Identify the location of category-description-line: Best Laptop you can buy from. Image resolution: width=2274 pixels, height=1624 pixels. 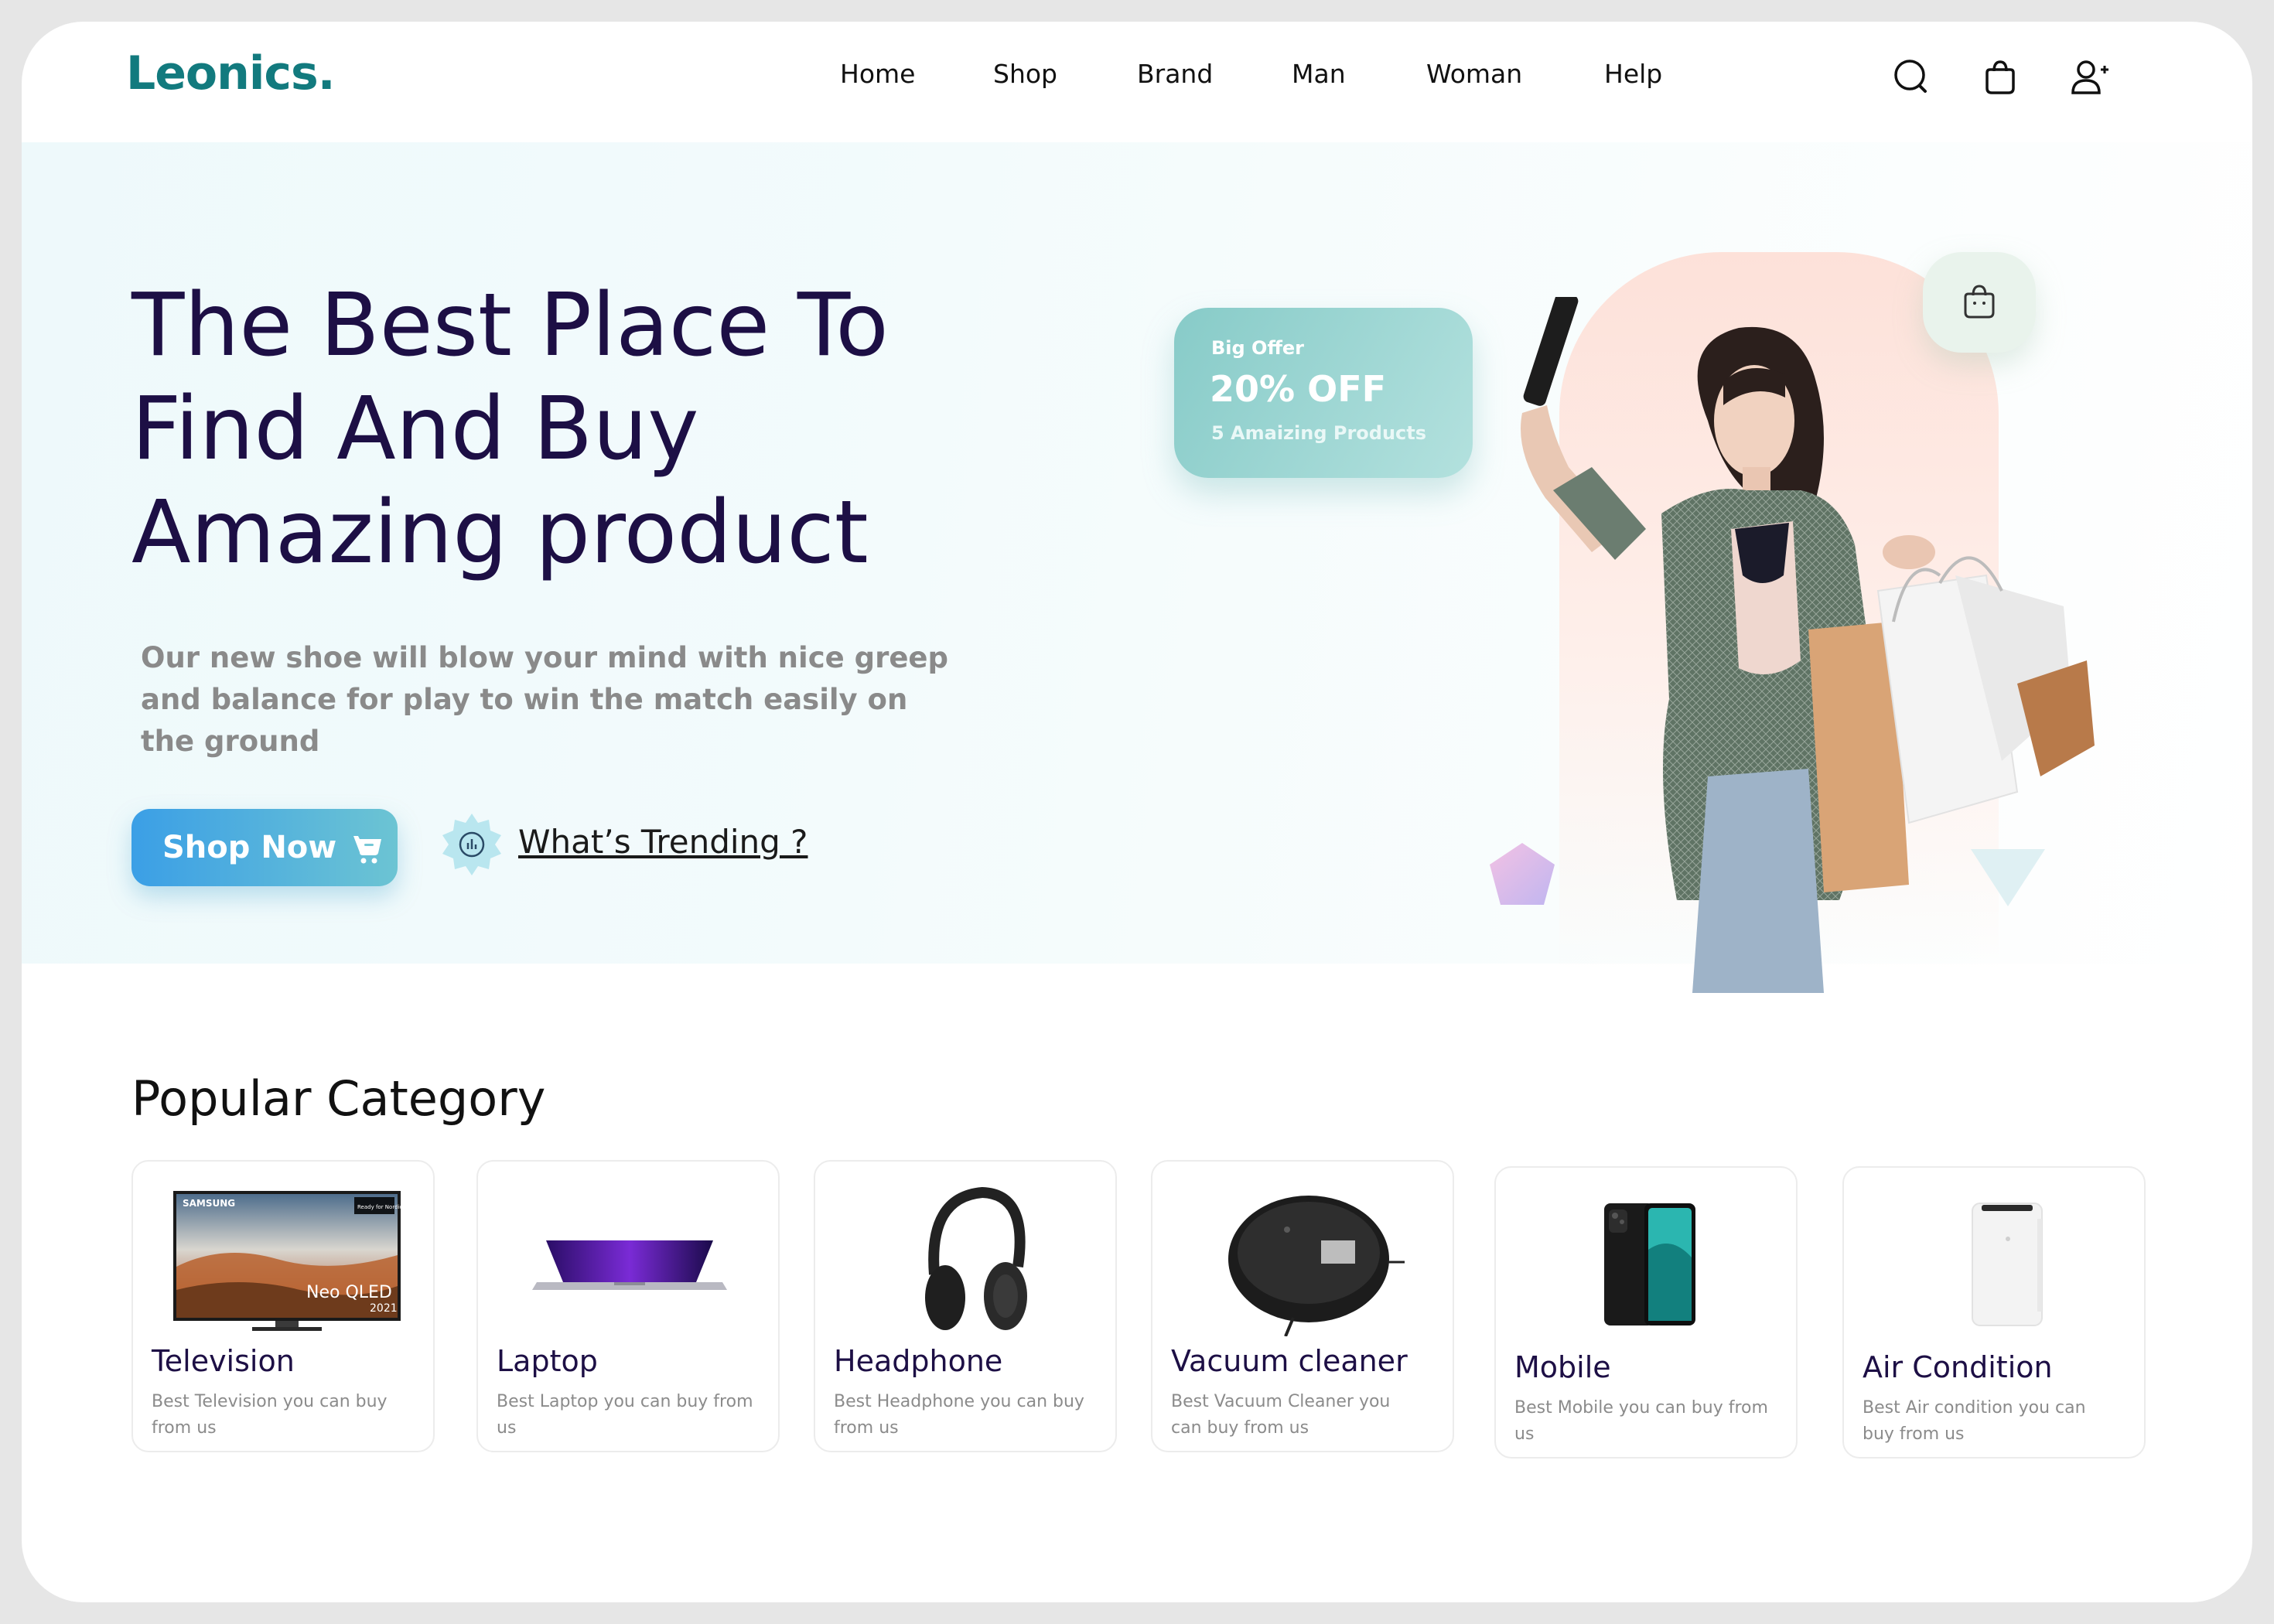
(625, 1401).